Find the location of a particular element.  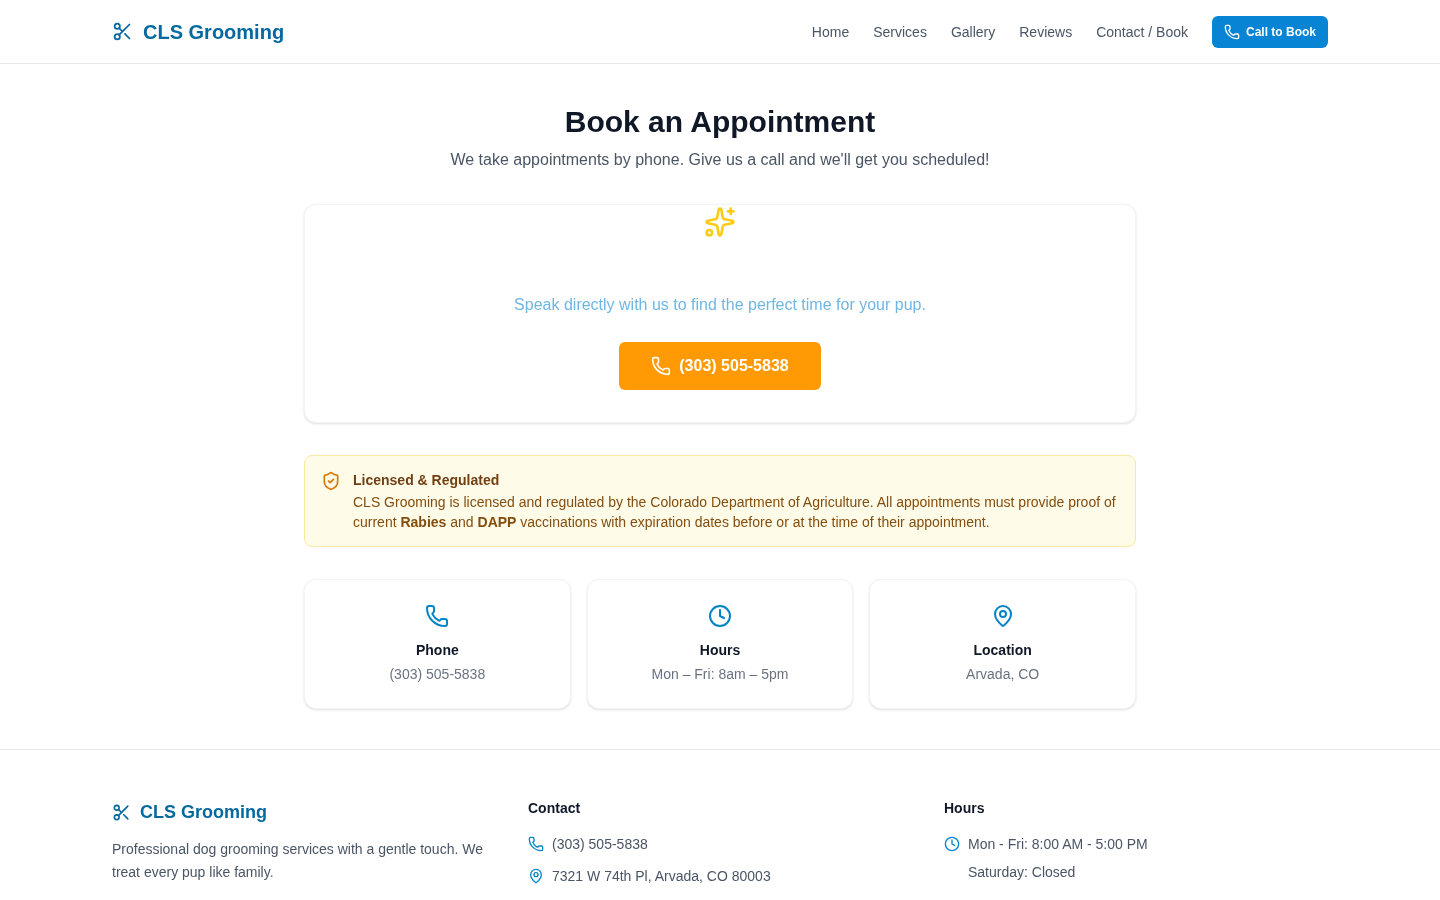

page-subtitle: We take appointments by phone. Give us a call and we'll get you scheduled! is located at coordinates (720, 160).